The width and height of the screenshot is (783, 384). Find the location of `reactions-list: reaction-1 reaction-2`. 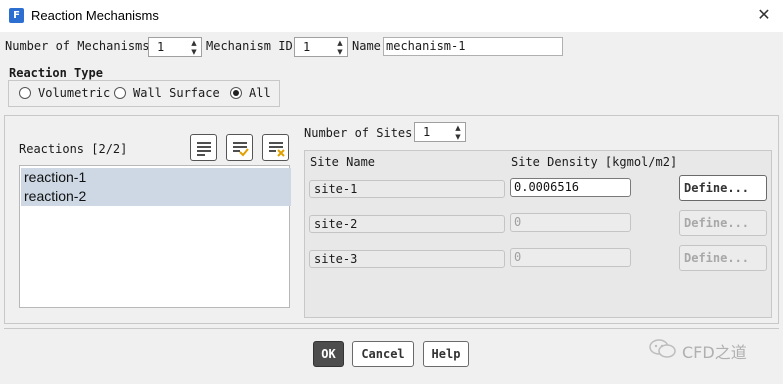

reactions-list: reaction-1 reaction-2 is located at coordinates (155, 236).